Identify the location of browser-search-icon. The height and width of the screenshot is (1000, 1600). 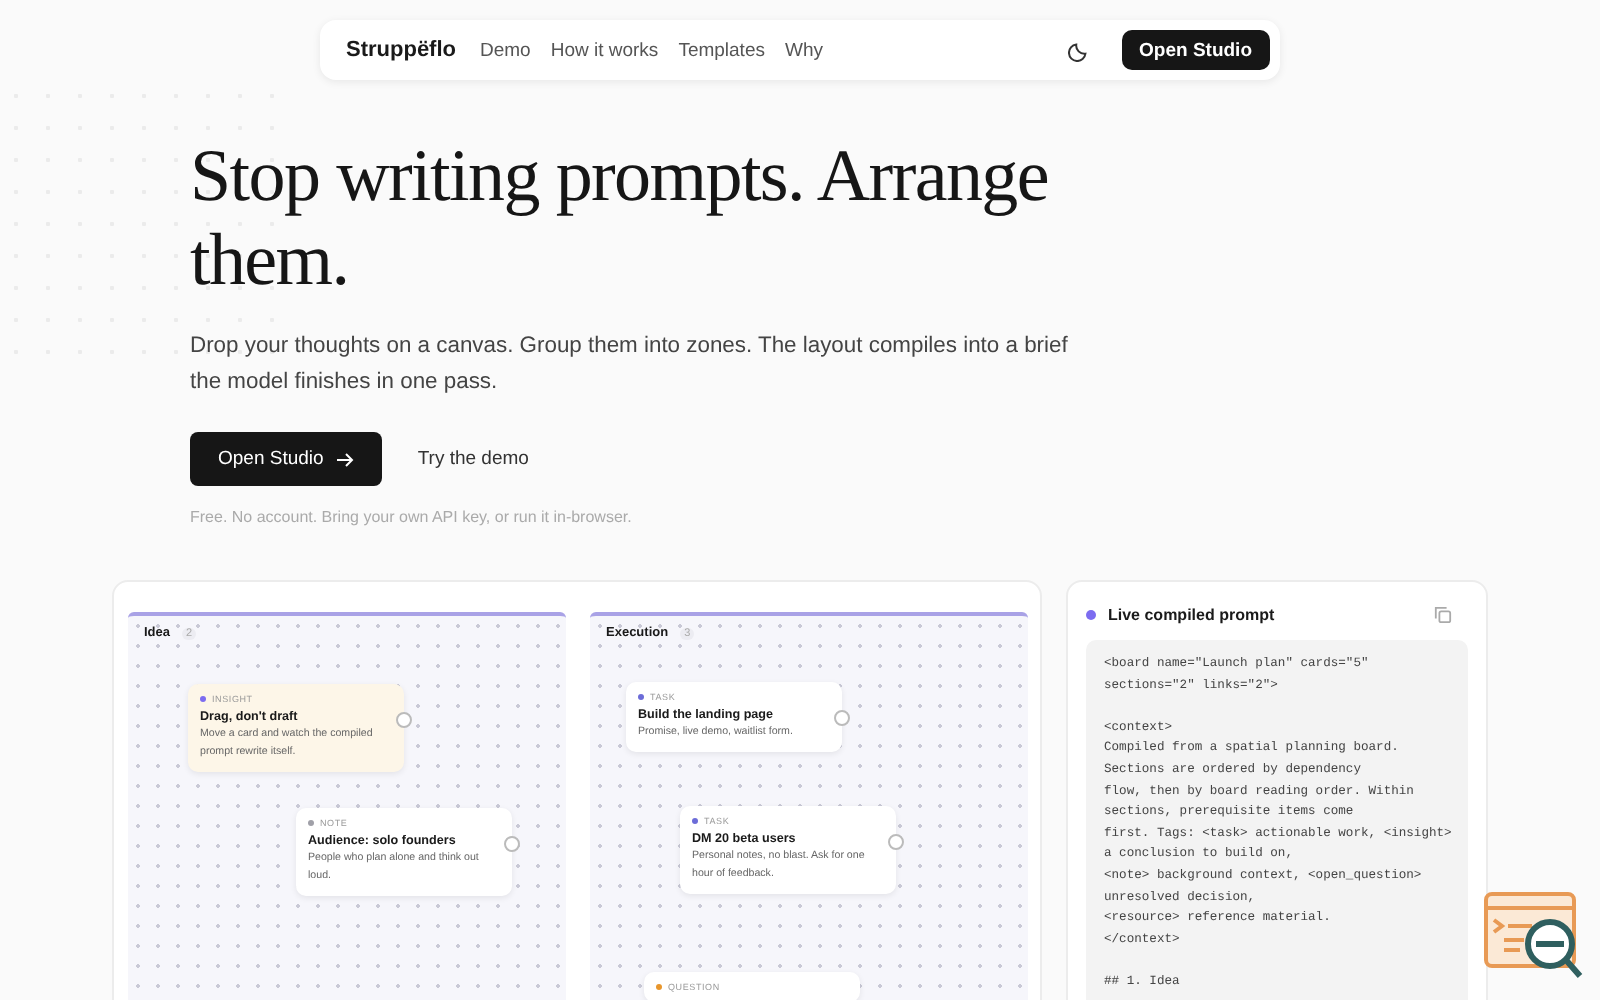
(1536, 938).